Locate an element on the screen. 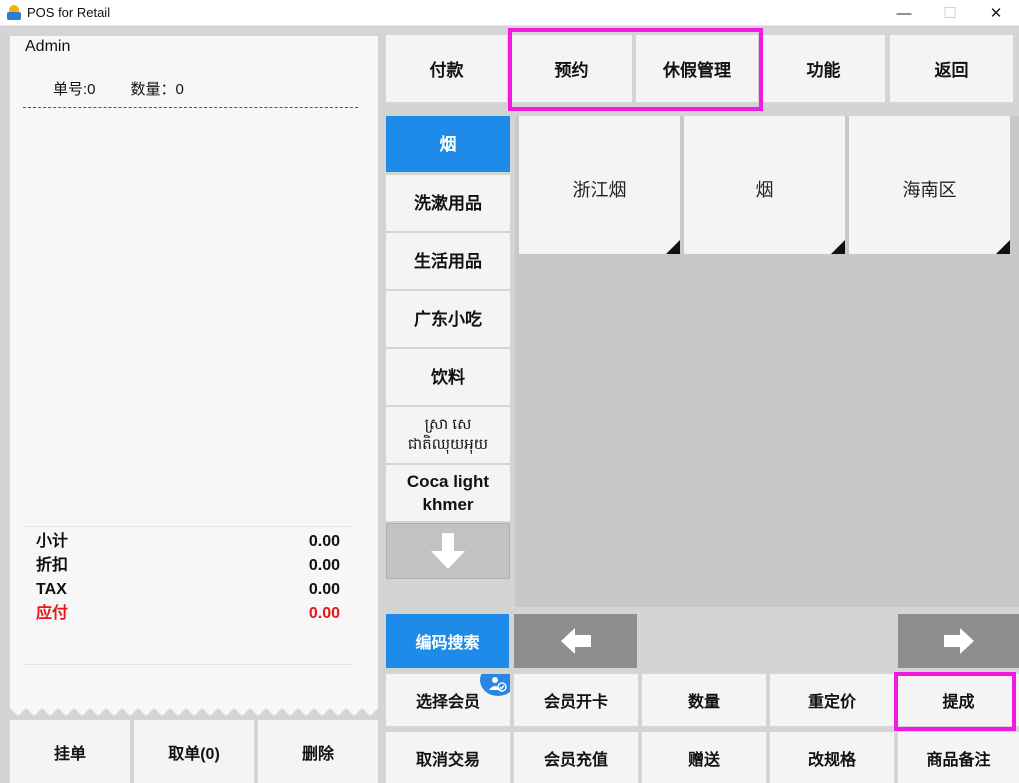  retrieve-order-button: 取单(0) is located at coordinates (194, 751).